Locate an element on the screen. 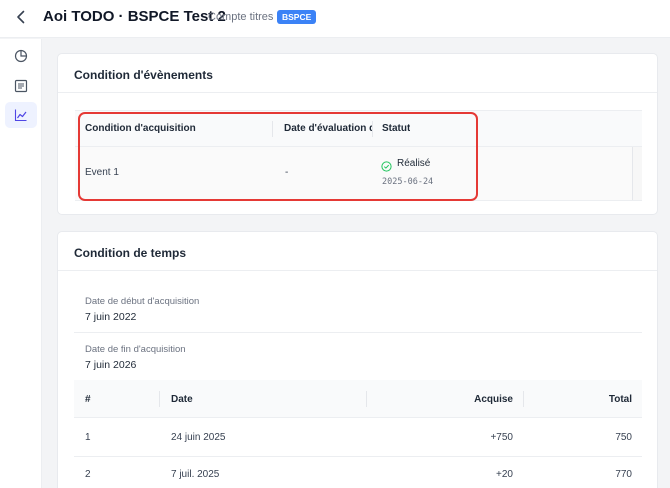 This screenshot has height=488, width=670. column-header-status: Statut is located at coordinates (396, 128).